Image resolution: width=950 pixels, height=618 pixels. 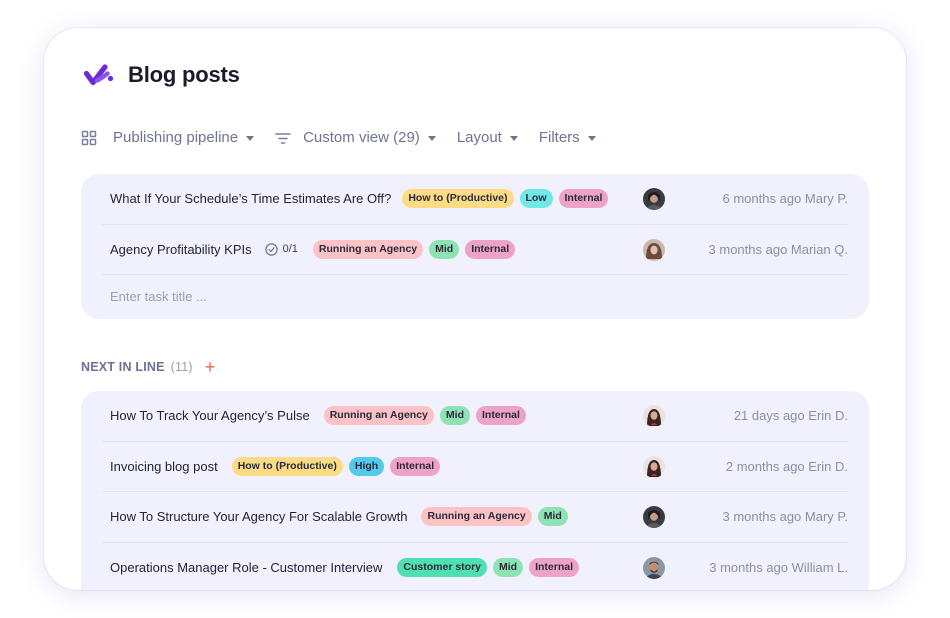 What do you see at coordinates (475, 296) in the screenshot?
I see `new-task-row` at bounding box center [475, 296].